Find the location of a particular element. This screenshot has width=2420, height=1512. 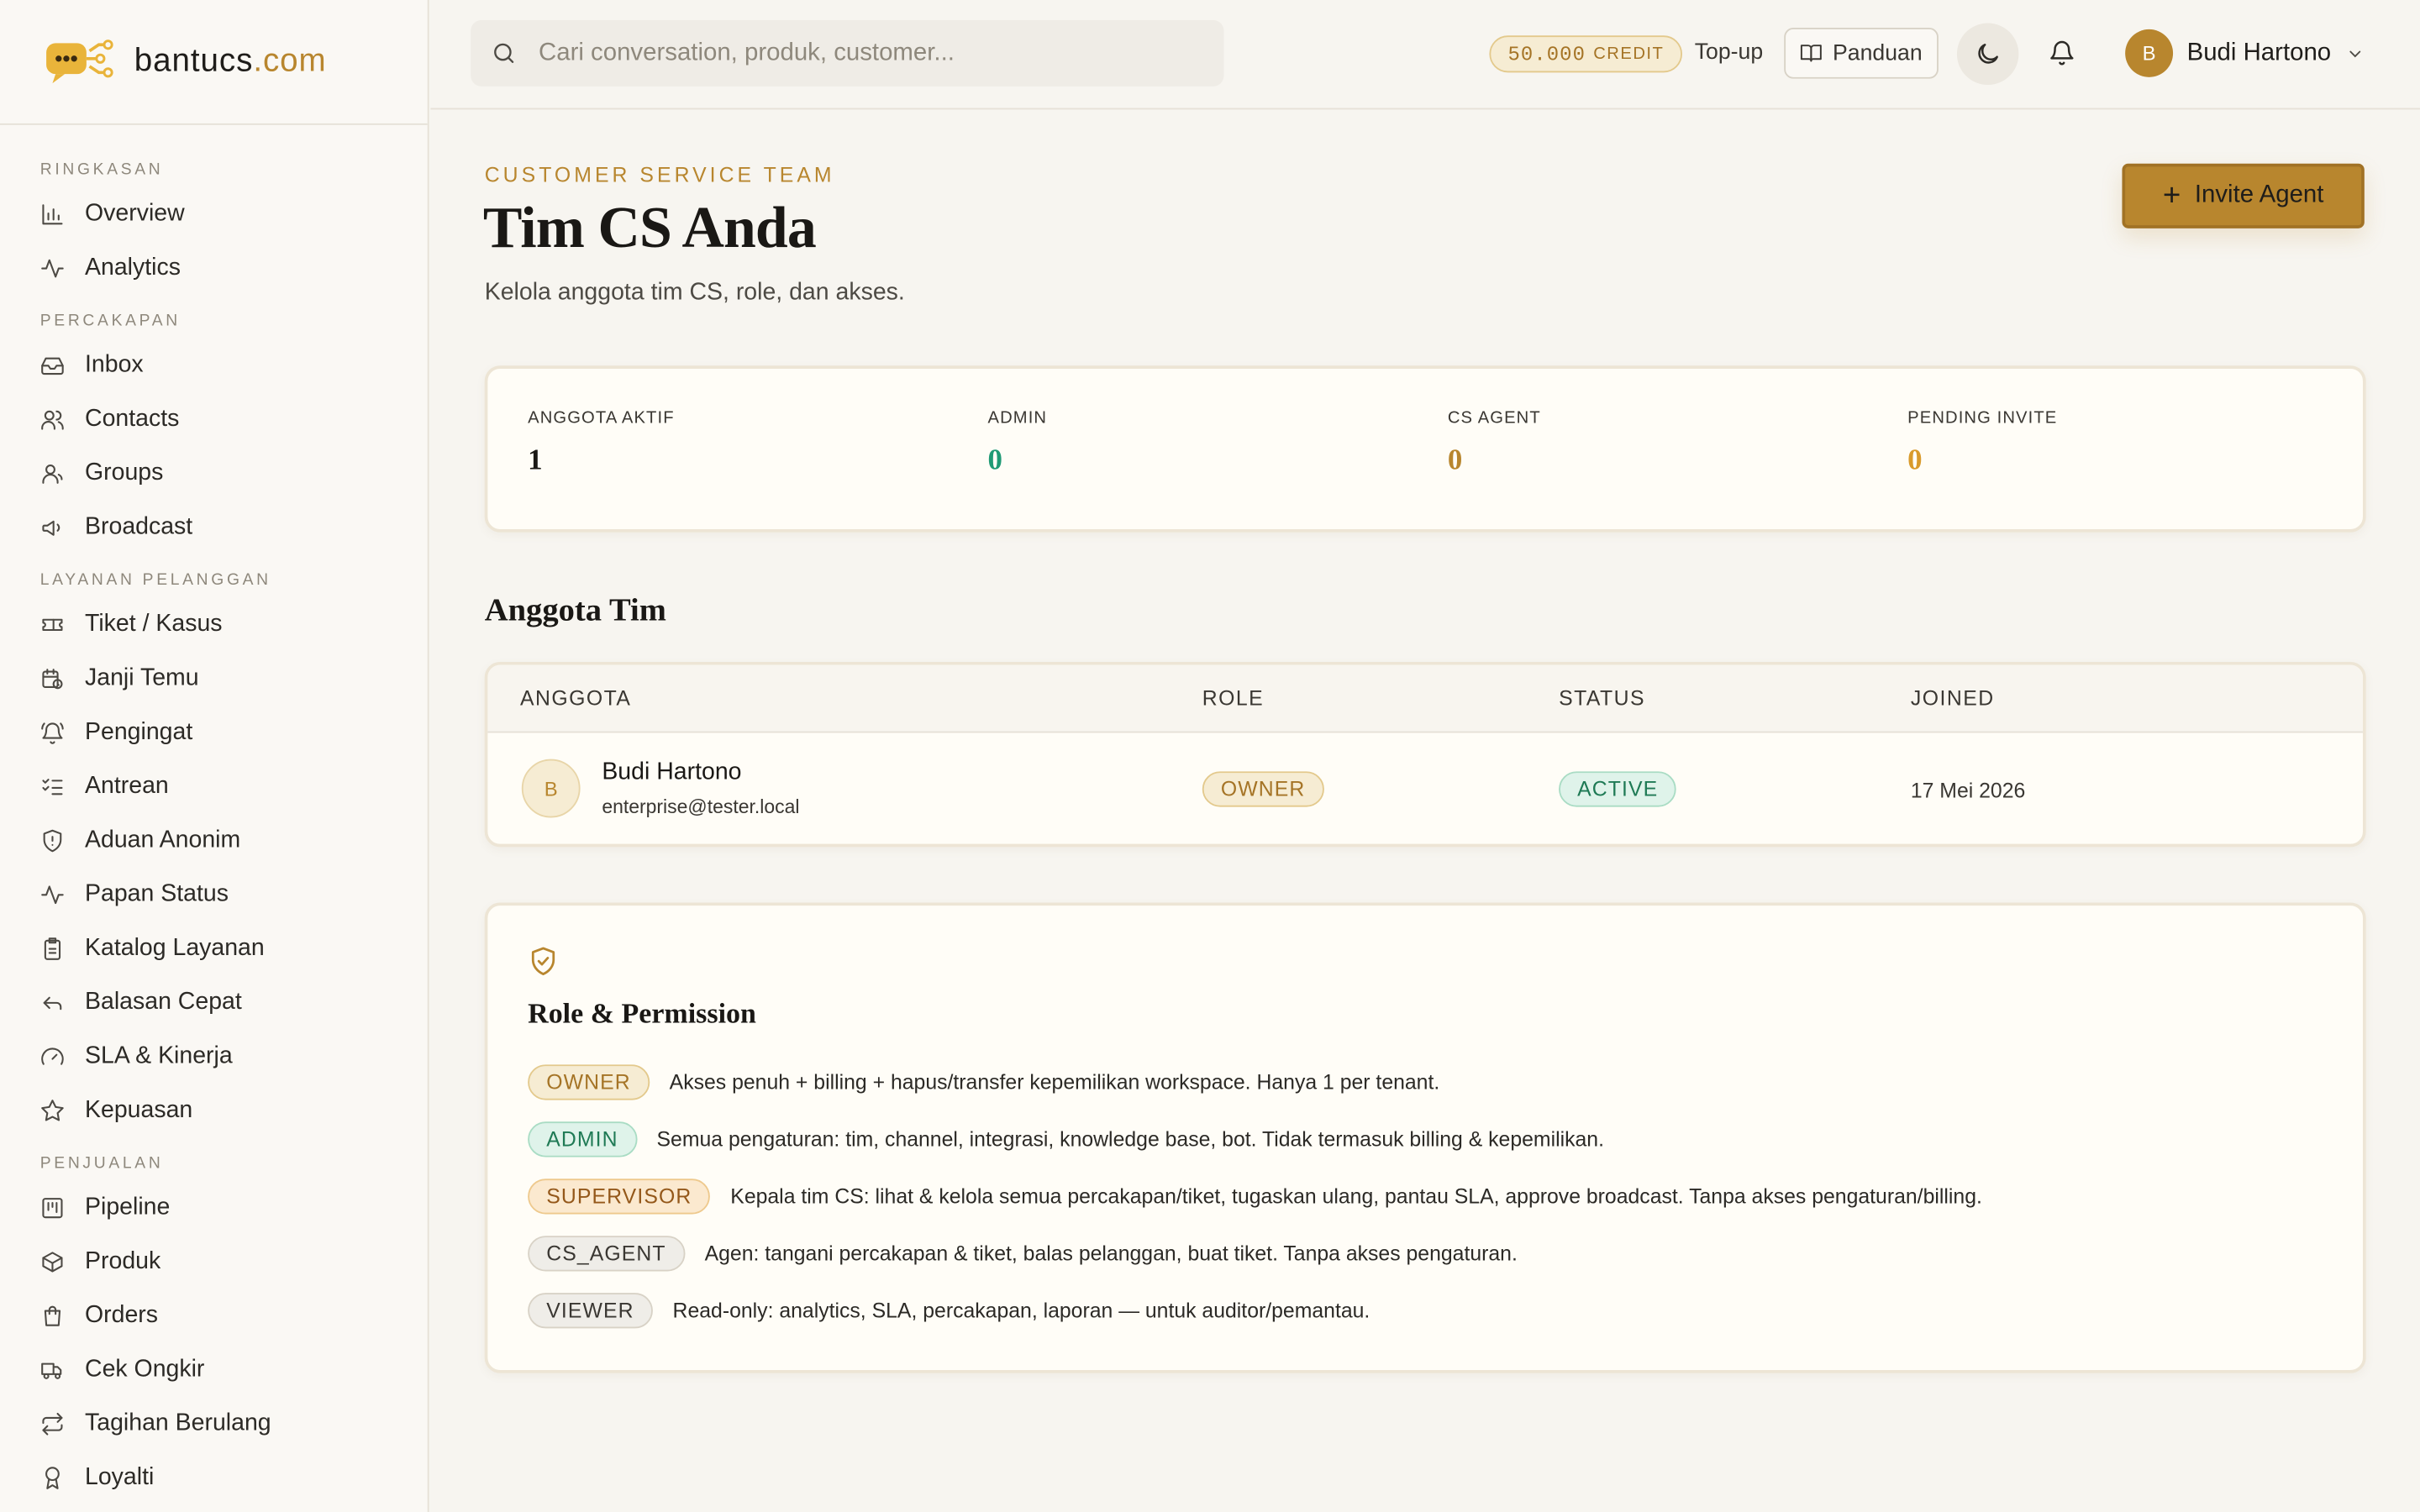

sidebar-item-kepuasan: Kepuasan is located at coordinates (214, 1110).